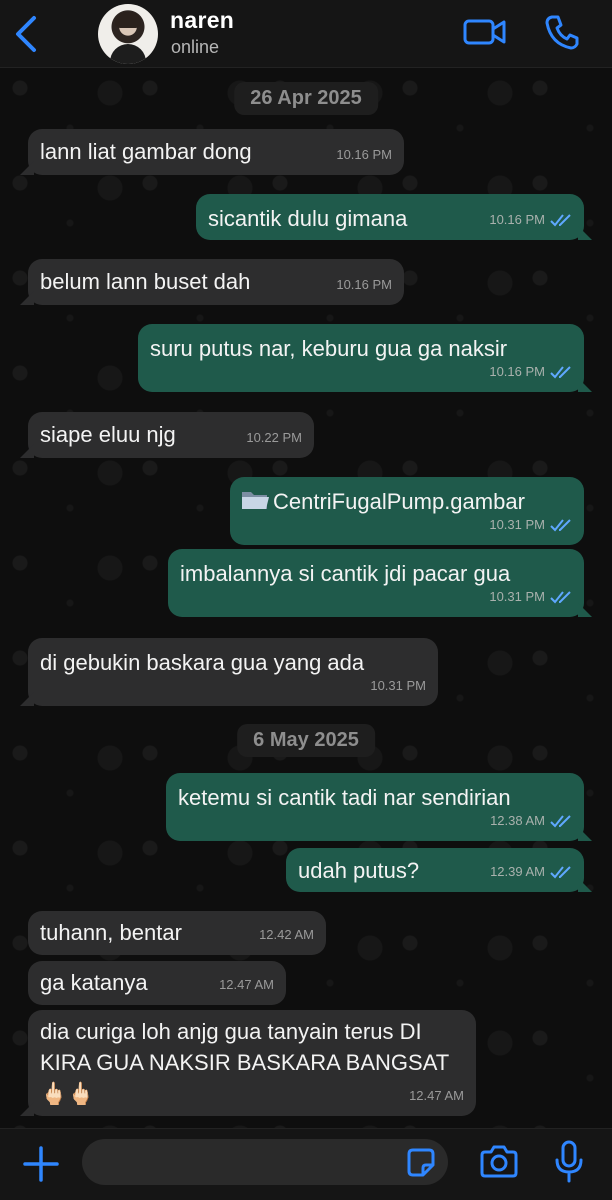  What do you see at coordinates (421, 1163) in the screenshot?
I see `sticker-icon` at bounding box center [421, 1163].